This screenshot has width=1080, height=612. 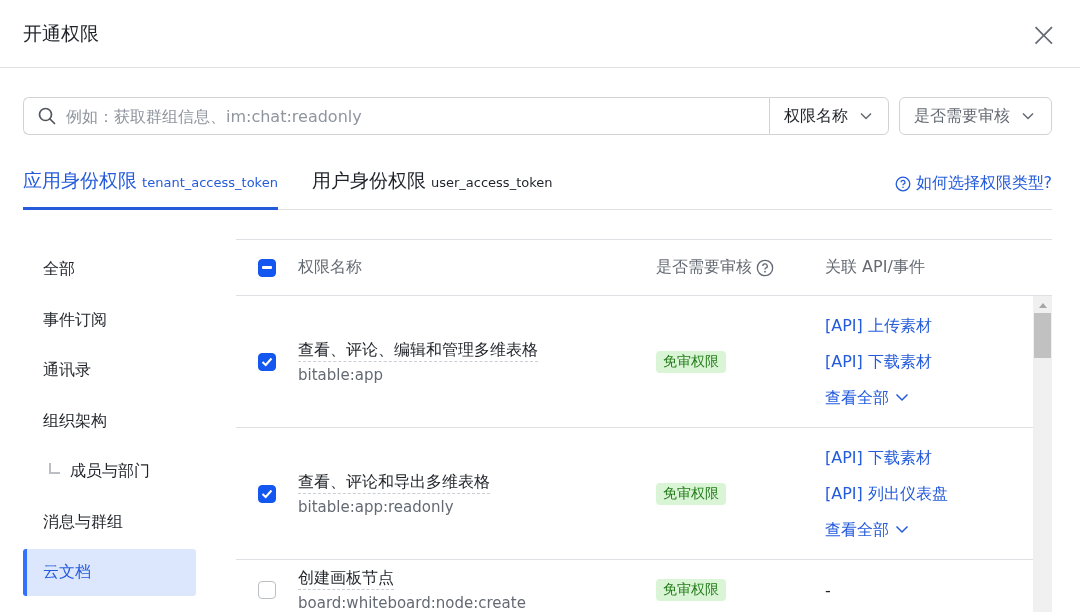 I want to click on help-link: 如何选择权限类型?, so click(x=973, y=191).